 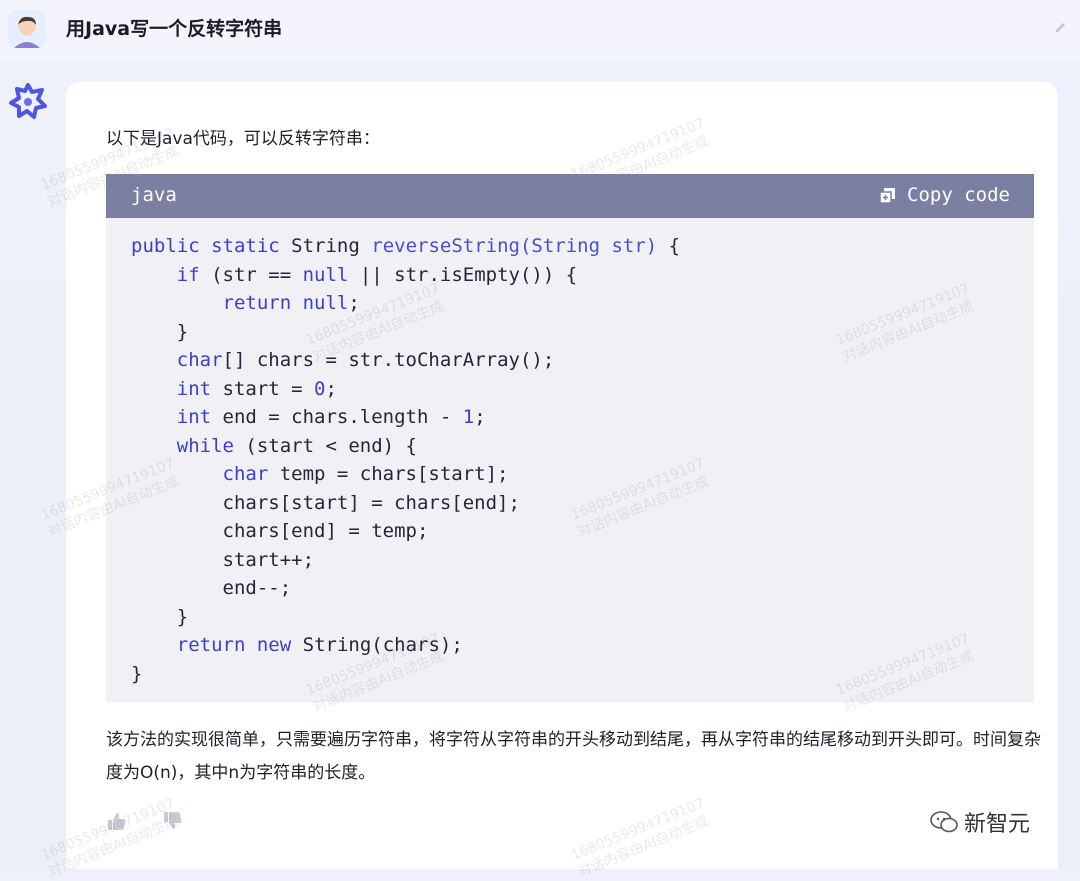 What do you see at coordinates (117, 821) in the screenshot?
I see `thumbs-up-icon` at bounding box center [117, 821].